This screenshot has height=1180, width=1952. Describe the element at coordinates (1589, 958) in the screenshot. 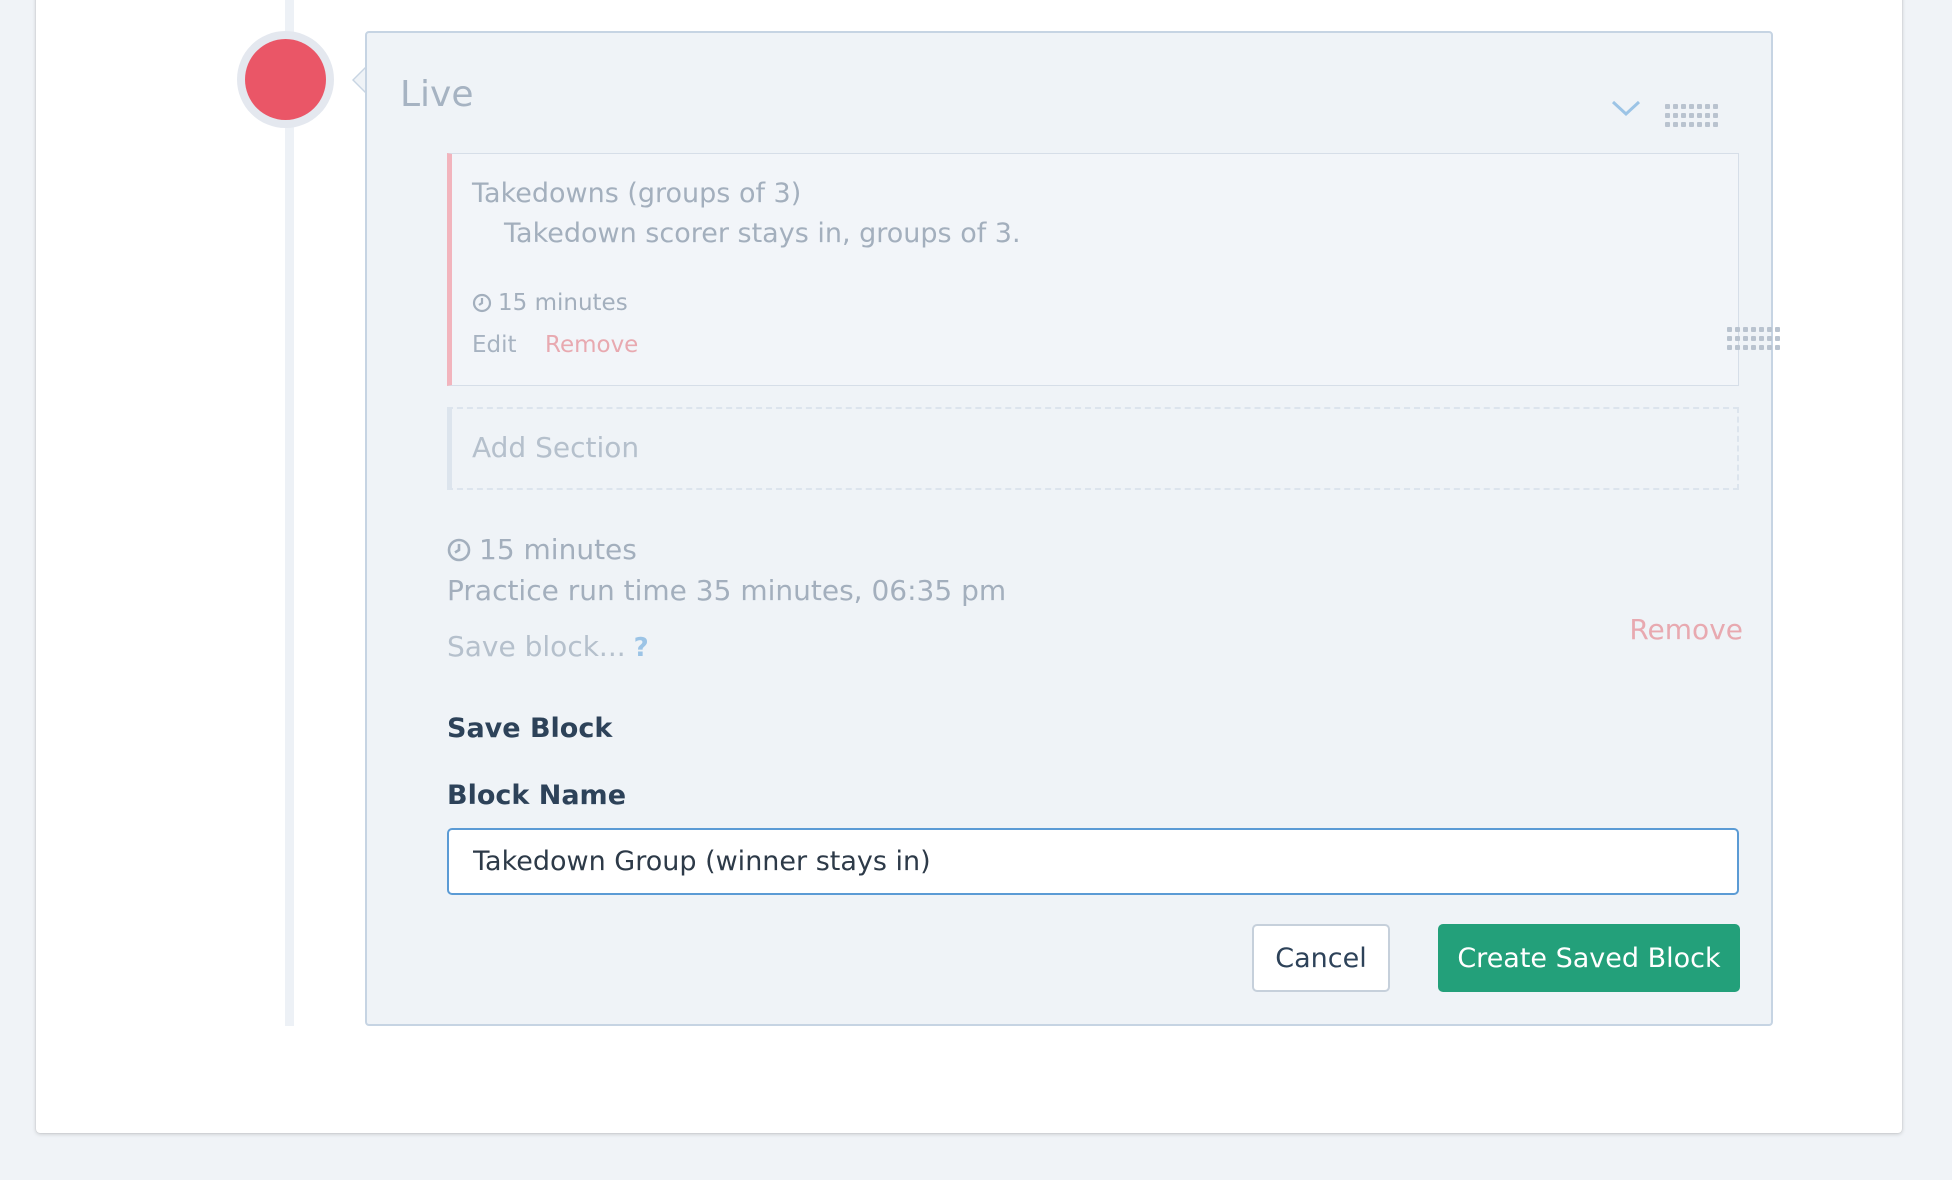

I see `create-saved-block-button: Create Saved Block` at that location.